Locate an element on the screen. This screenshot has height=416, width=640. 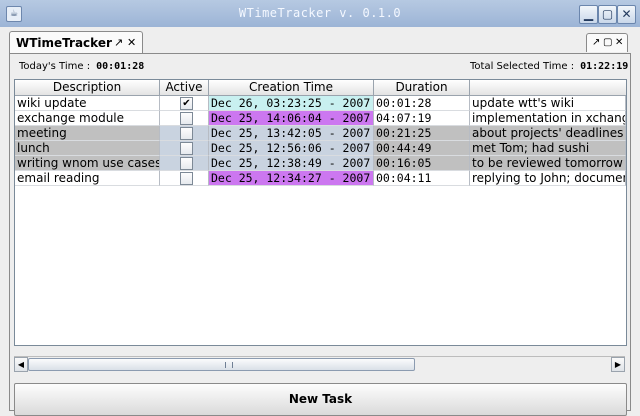
tab-close-icon: ✕ is located at coordinates (131, 42).